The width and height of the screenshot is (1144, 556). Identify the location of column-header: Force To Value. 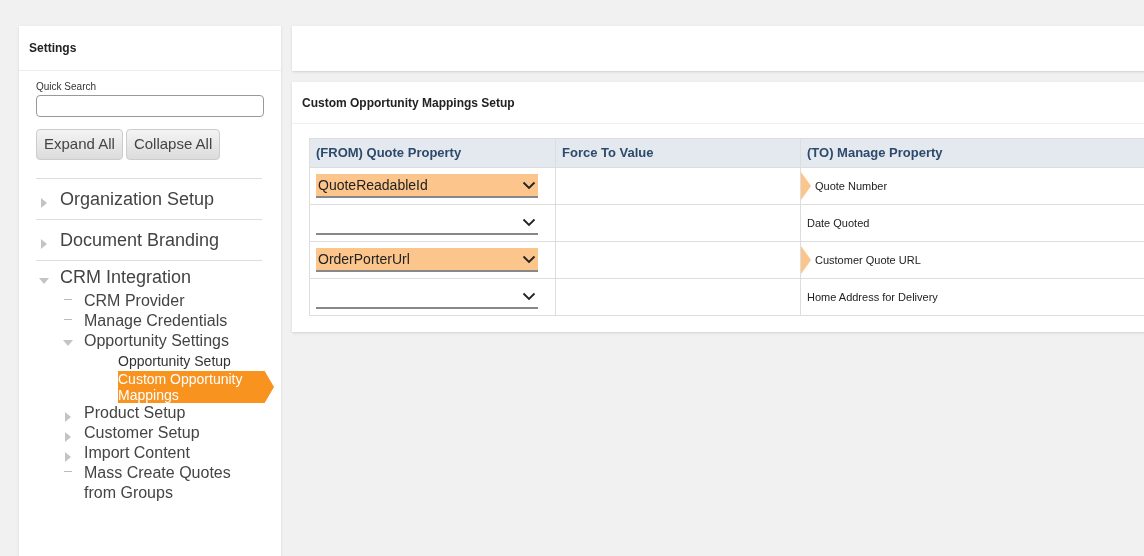
(677, 153).